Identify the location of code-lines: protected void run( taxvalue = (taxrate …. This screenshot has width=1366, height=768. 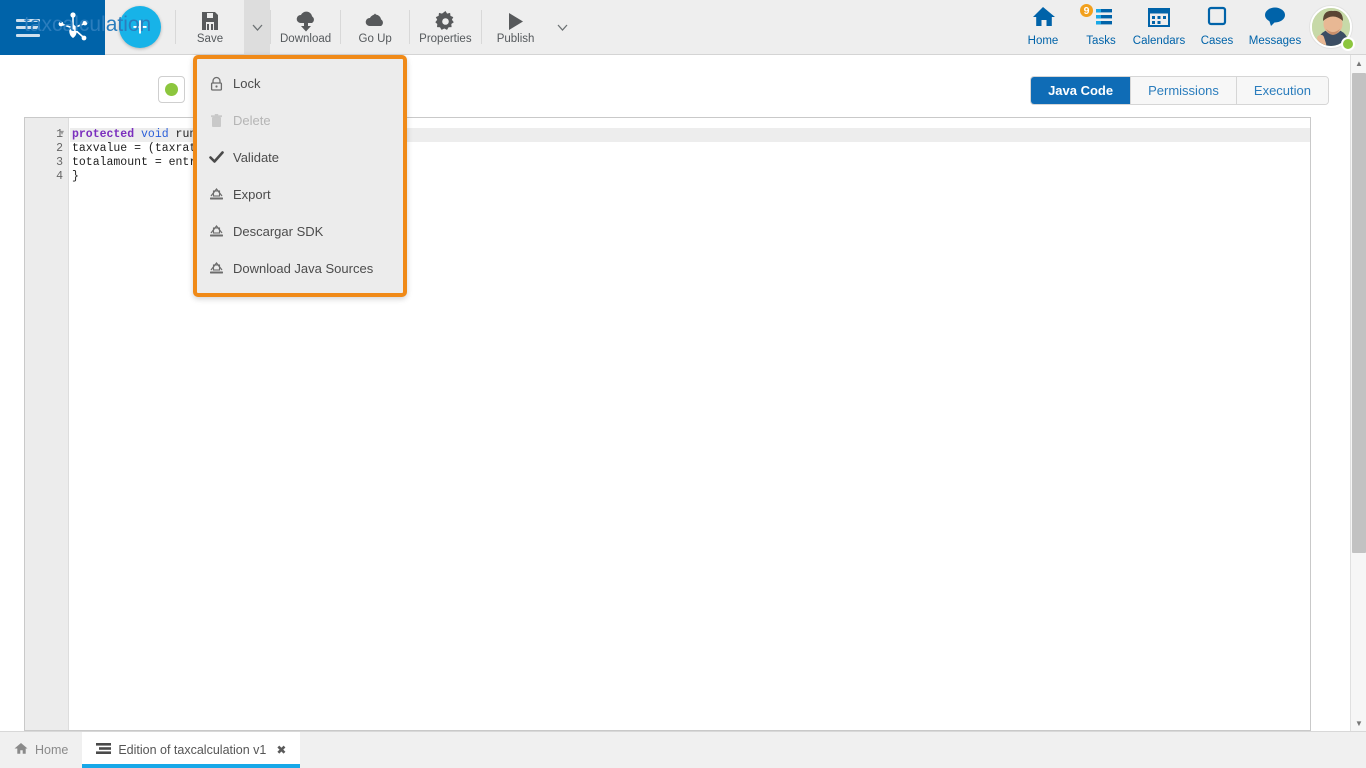
(136, 156).